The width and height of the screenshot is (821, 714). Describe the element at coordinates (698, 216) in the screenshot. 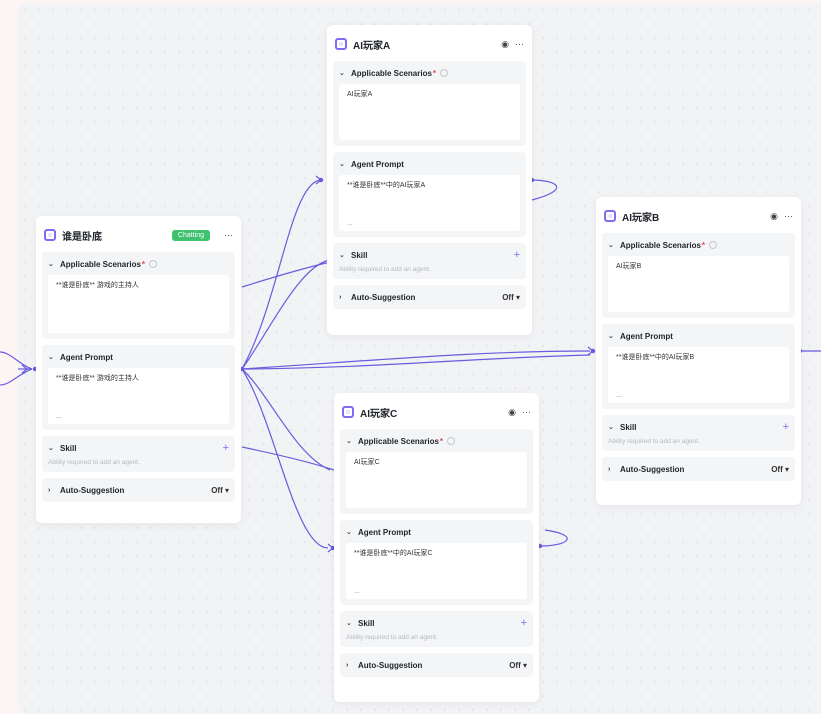

I see `card-header: AI玩家B ◉ ···` at that location.